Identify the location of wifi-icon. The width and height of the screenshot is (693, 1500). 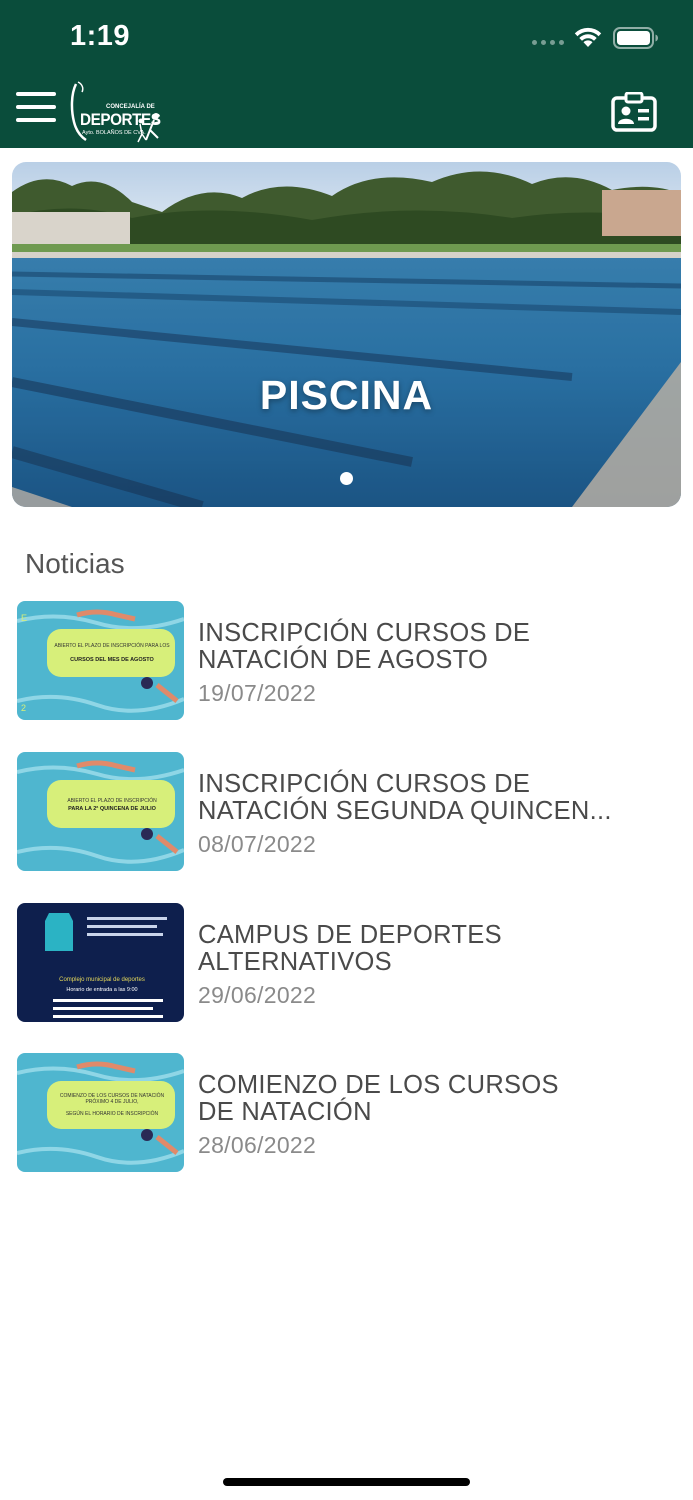
(588, 37).